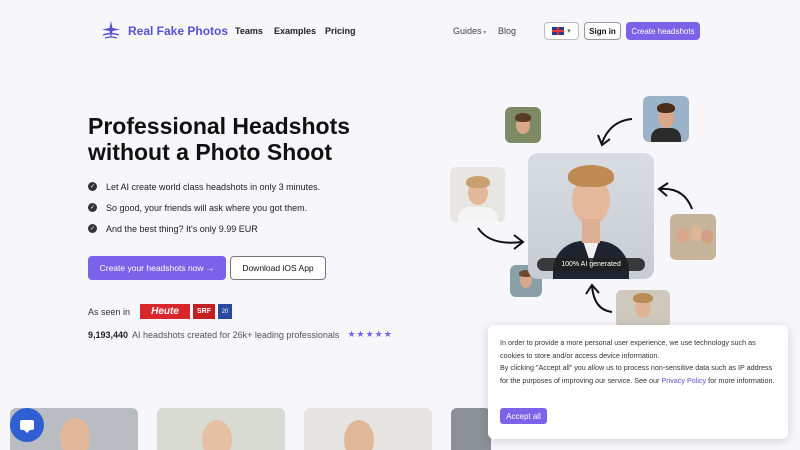  What do you see at coordinates (523, 416) in the screenshot?
I see `accept-all-button: Accept all` at bounding box center [523, 416].